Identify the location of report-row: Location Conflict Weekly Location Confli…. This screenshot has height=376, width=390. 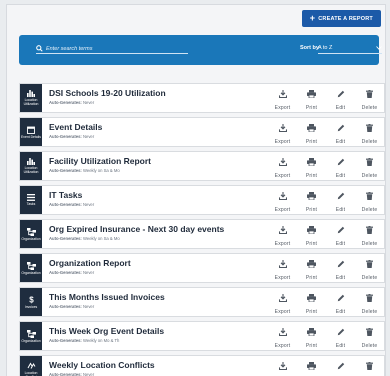
(202, 365).